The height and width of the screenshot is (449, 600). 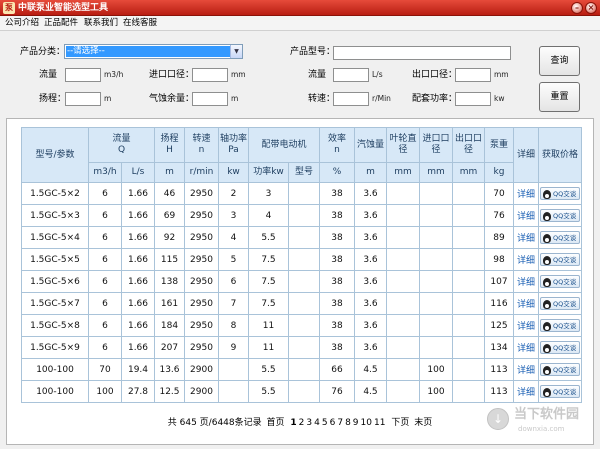 I want to click on close-icon: ×, so click(x=591, y=8).